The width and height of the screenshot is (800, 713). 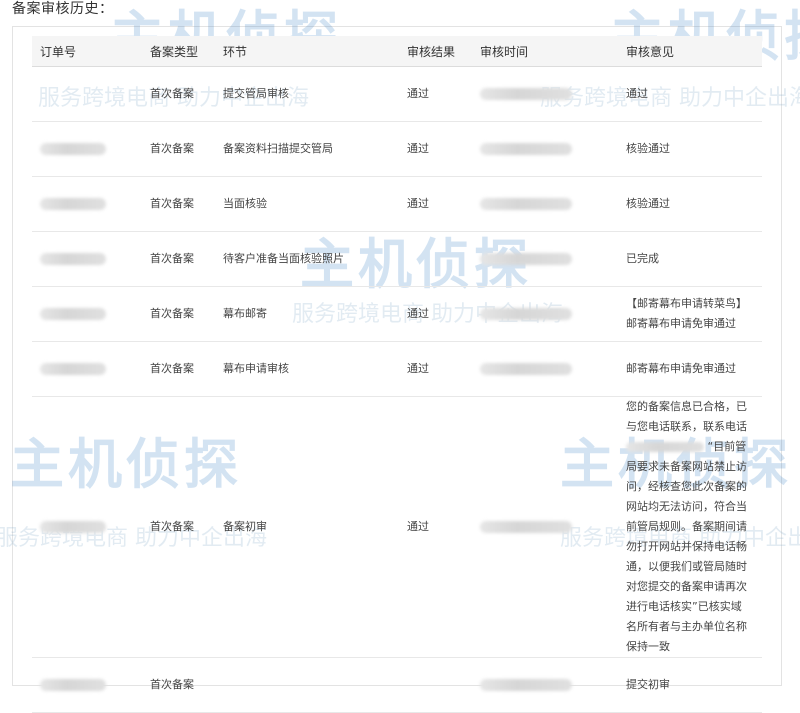 I want to click on opinion-cell: 通过, so click(x=690, y=94).